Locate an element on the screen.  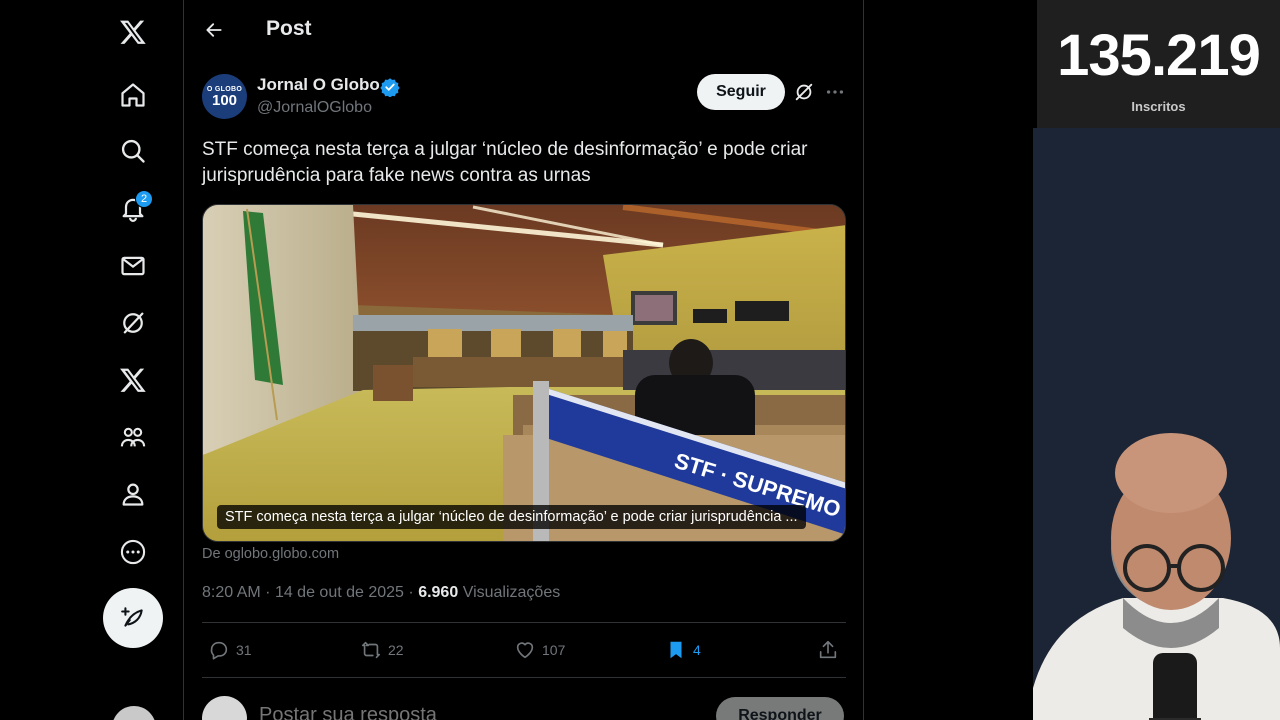
profile-svg is located at coordinates (133, 494).